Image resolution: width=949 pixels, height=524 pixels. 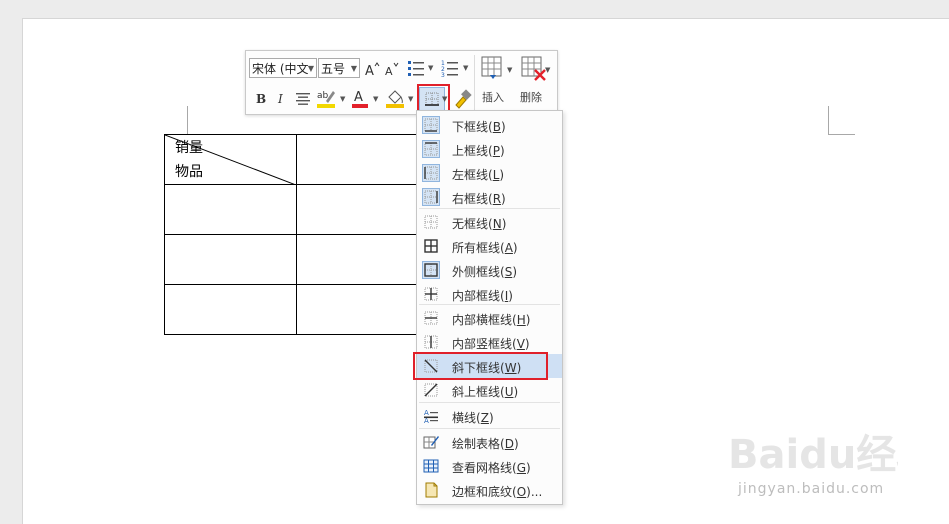 I want to click on border-inside-icon, so click(x=431, y=294).